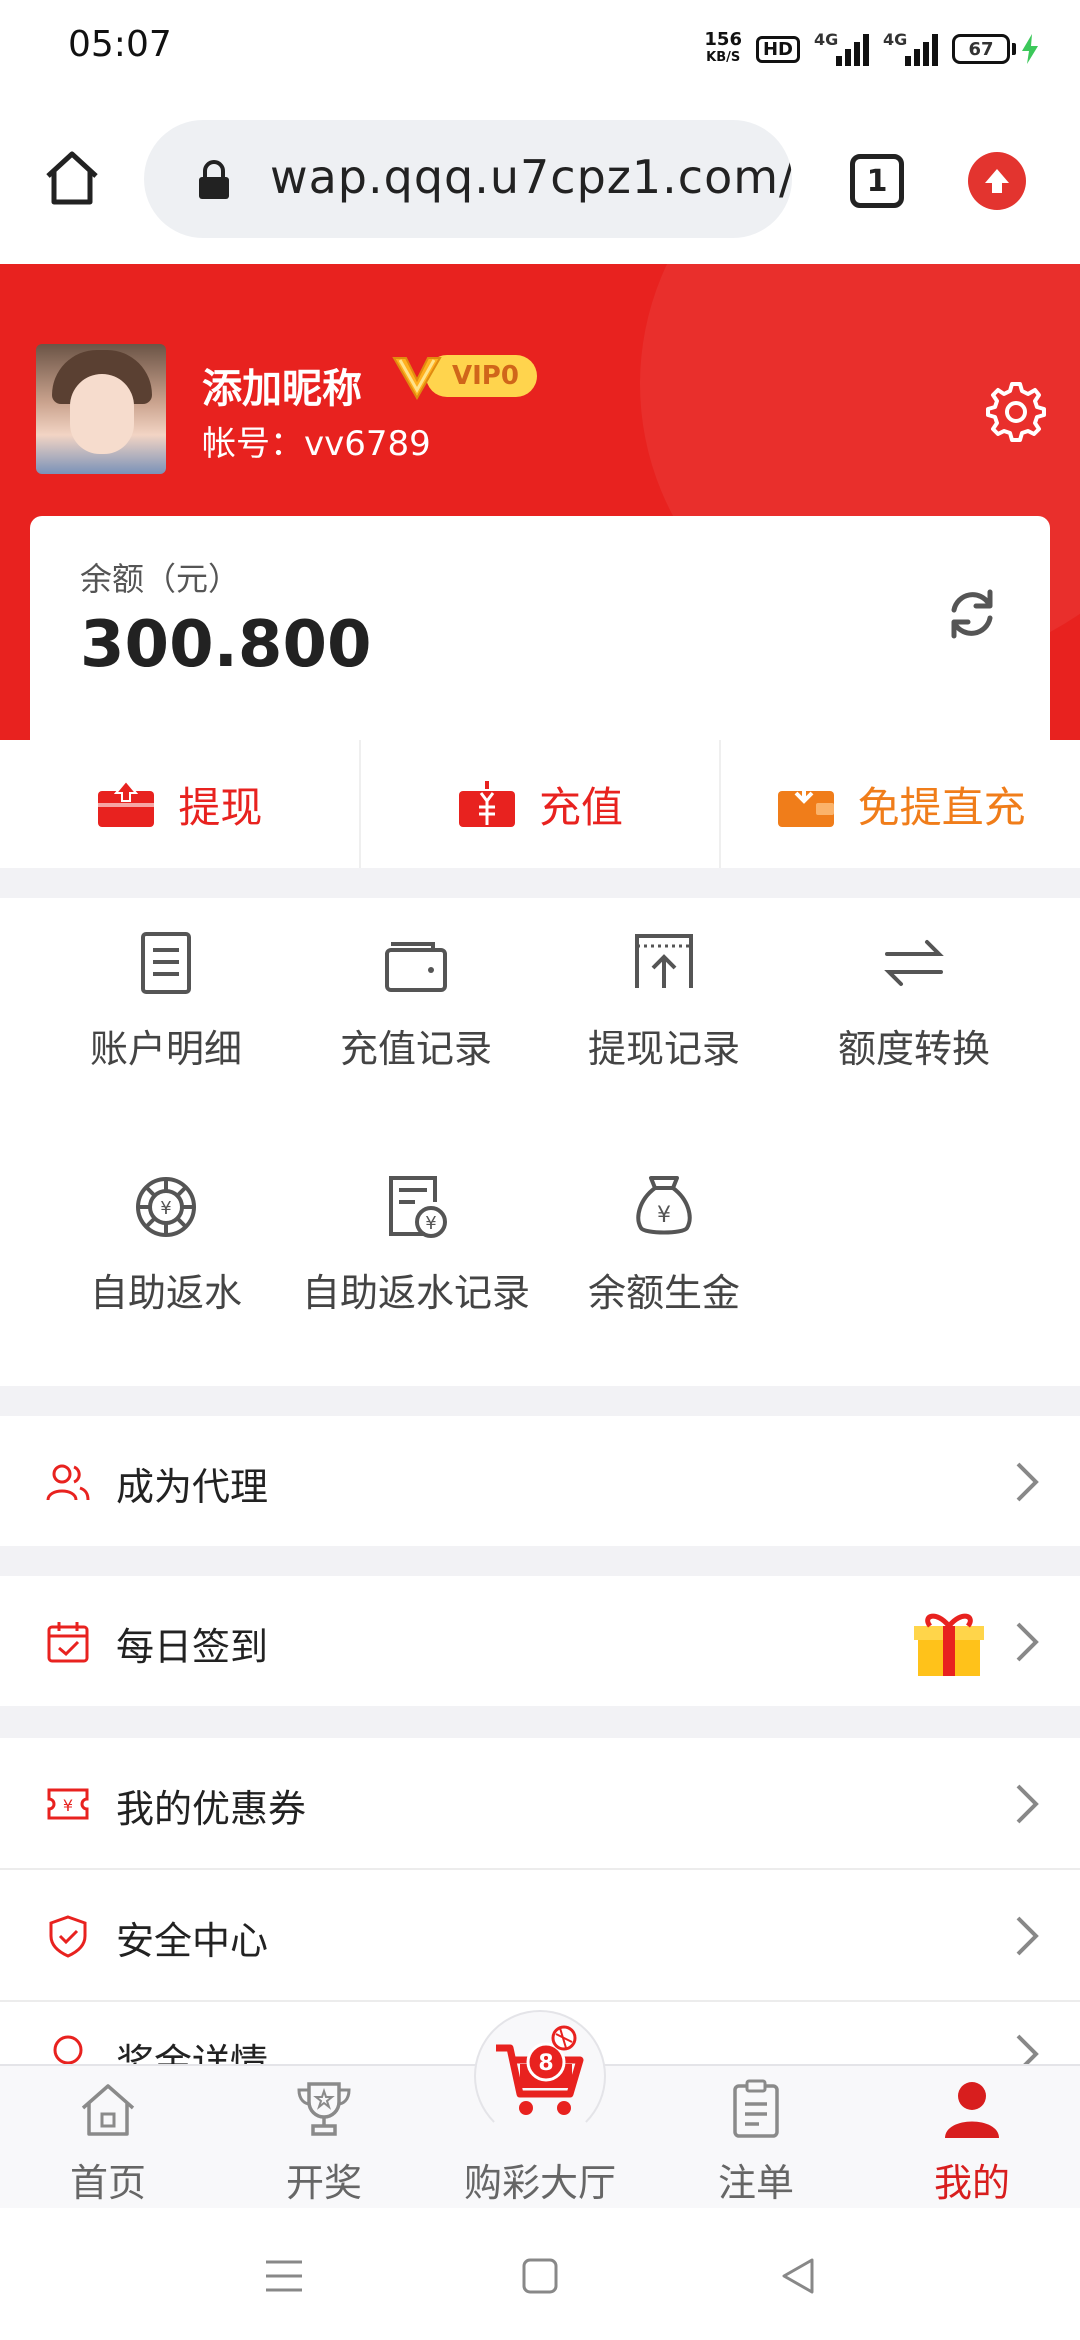  I want to click on grid-item-self-rebate-records: ¥ 自助返水记录, so click(416, 1232).